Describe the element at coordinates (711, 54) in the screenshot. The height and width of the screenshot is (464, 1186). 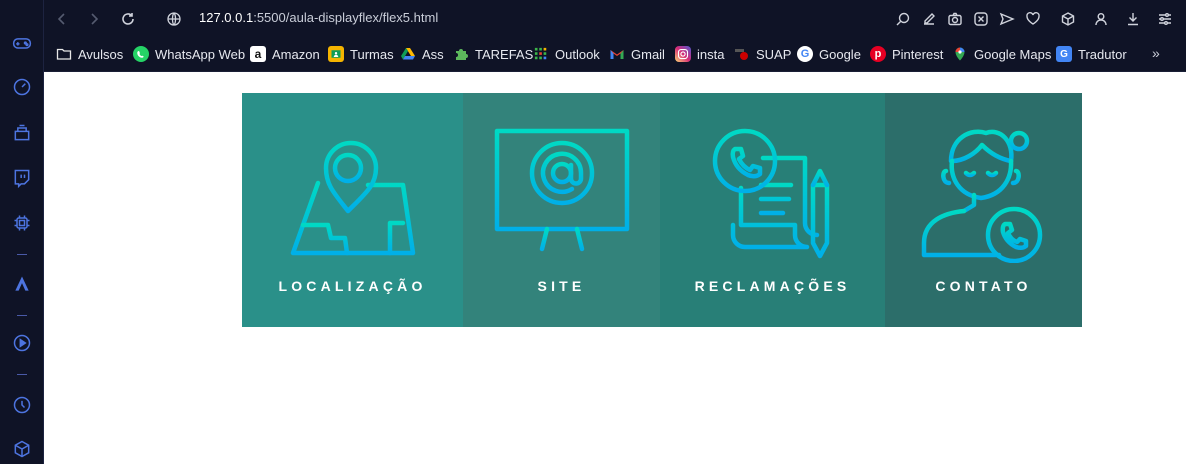
I see `bookmark-label: insta` at that location.